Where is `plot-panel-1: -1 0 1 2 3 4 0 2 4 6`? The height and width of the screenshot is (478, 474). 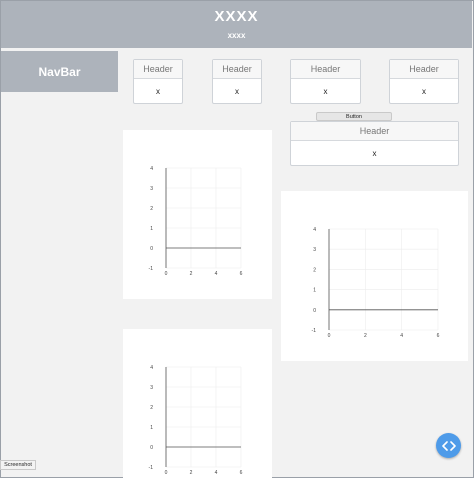 plot-panel-1: -1 0 1 2 3 4 0 2 4 6 is located at coordinates (197, 214).